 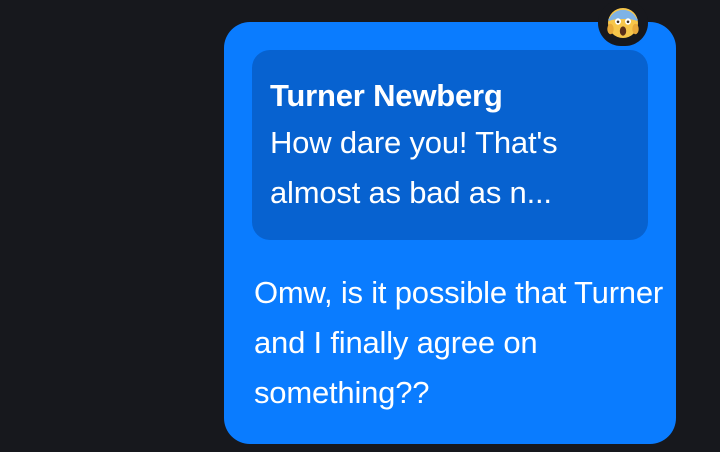 I want to click on screaming-face-emoji-icon, so click(x=623, y=23).